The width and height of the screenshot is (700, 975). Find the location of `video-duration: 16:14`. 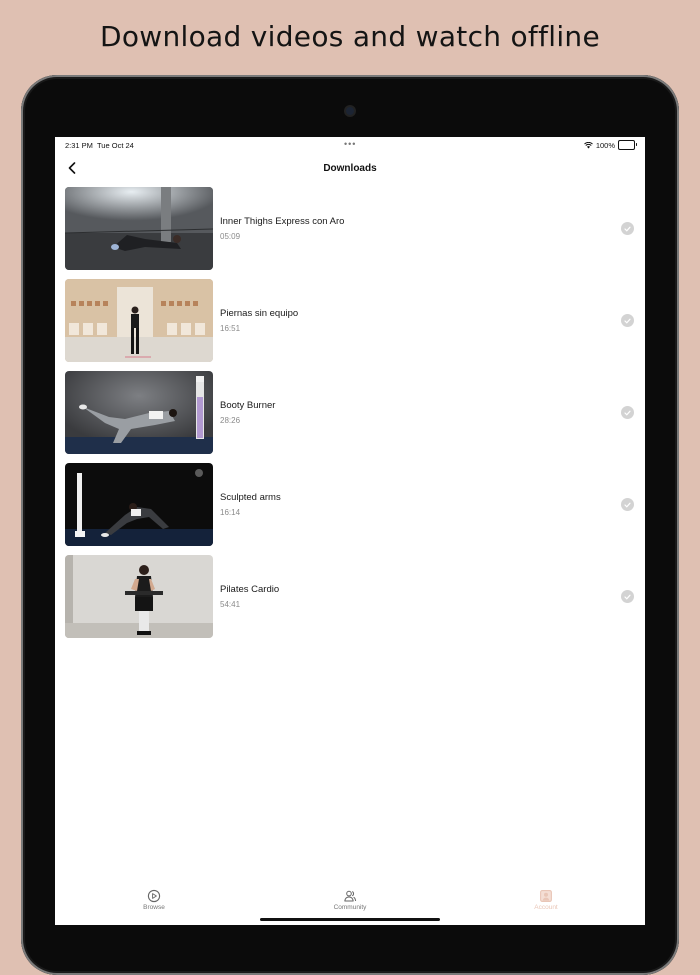

video-duration: 16:14 is located at coordinates (230, 512).